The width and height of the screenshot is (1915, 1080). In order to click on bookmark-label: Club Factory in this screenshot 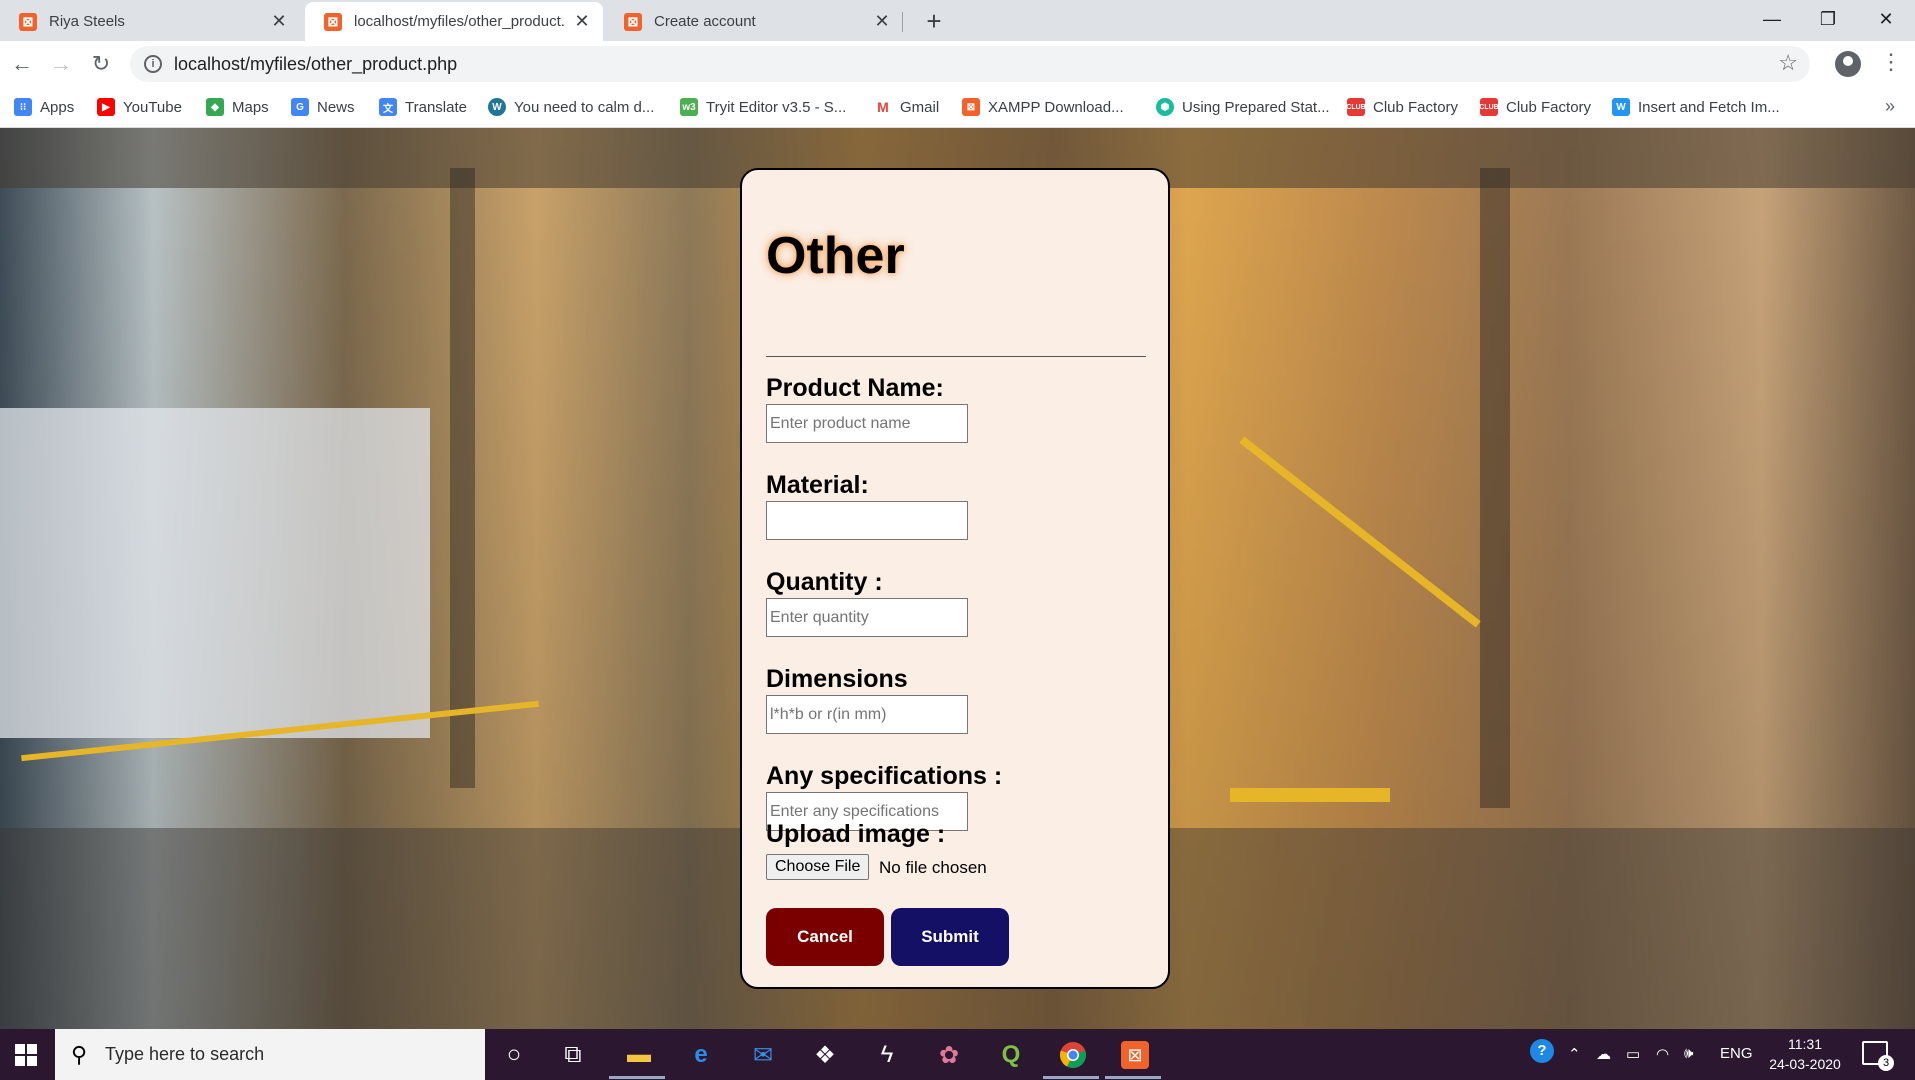, I will do `click(1549, 107)`.